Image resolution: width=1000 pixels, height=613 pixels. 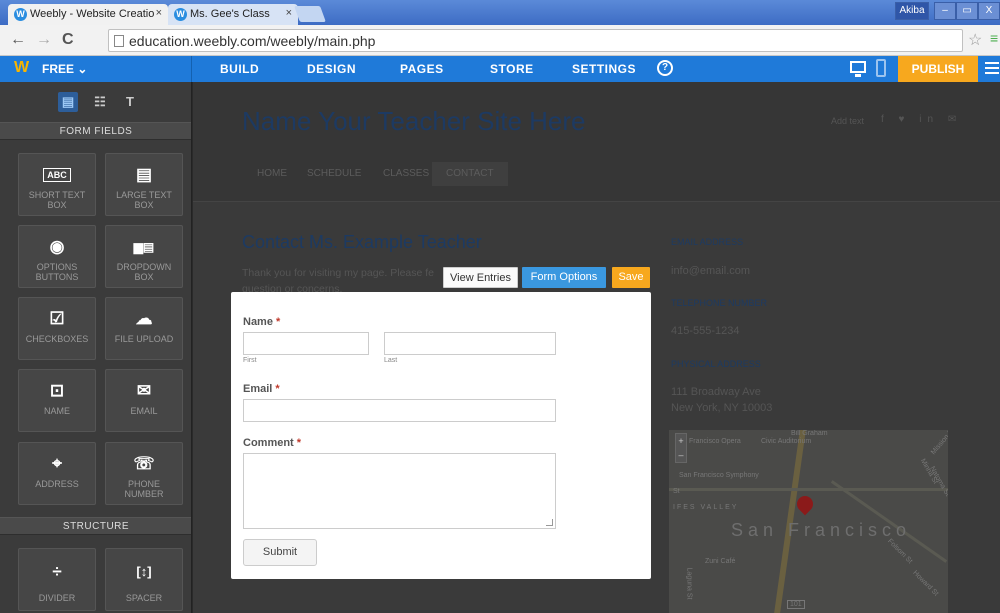 I want to click on tab-weebly: W Weebly - Website Creatio ×, so click(x=88, y=14).